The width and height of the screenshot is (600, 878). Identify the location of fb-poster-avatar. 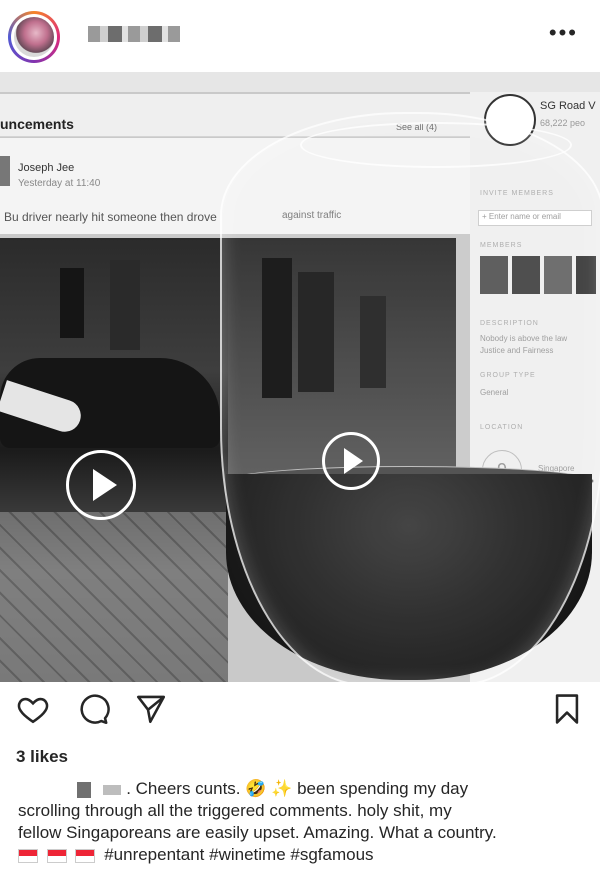
(5, 171).